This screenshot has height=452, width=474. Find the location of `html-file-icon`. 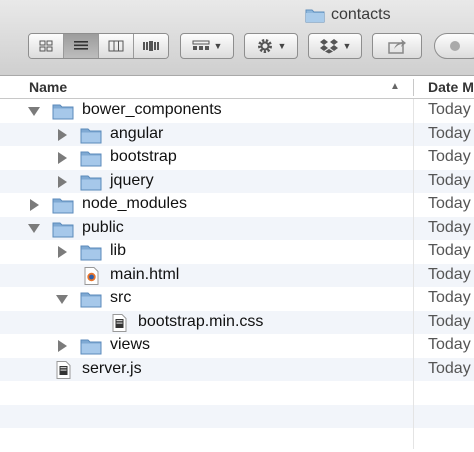

html-file-icon is located at coordinates (91, 275).